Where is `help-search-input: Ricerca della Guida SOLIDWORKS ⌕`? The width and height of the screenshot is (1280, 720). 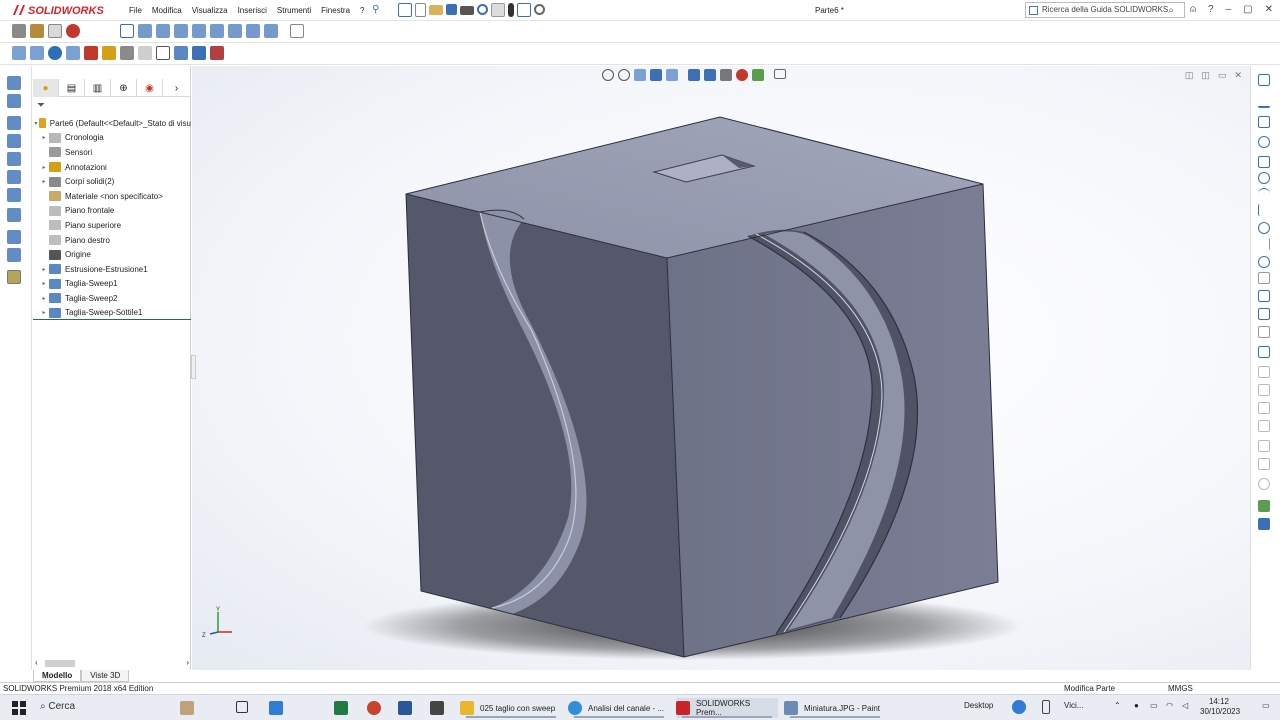
help-search-input: Ricerca della Guida SOLIDWORKS ⌕ is located at coordinates (1105, 10).